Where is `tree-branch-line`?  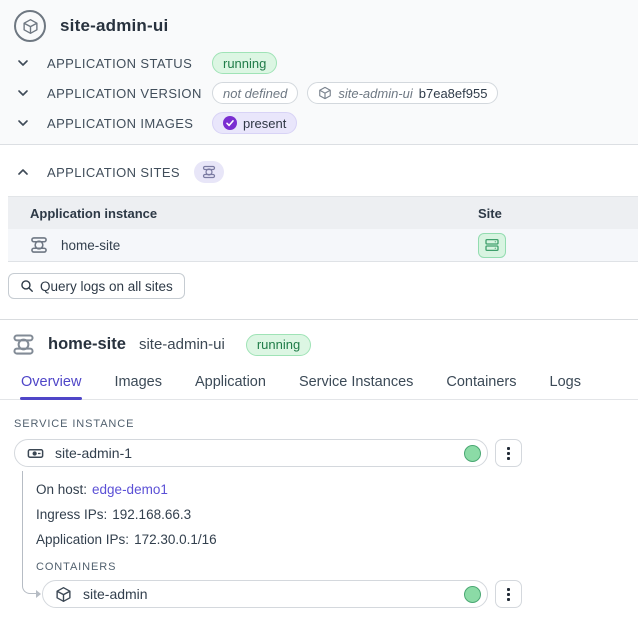 tree-branch-line is located at coordinates (29, 532).